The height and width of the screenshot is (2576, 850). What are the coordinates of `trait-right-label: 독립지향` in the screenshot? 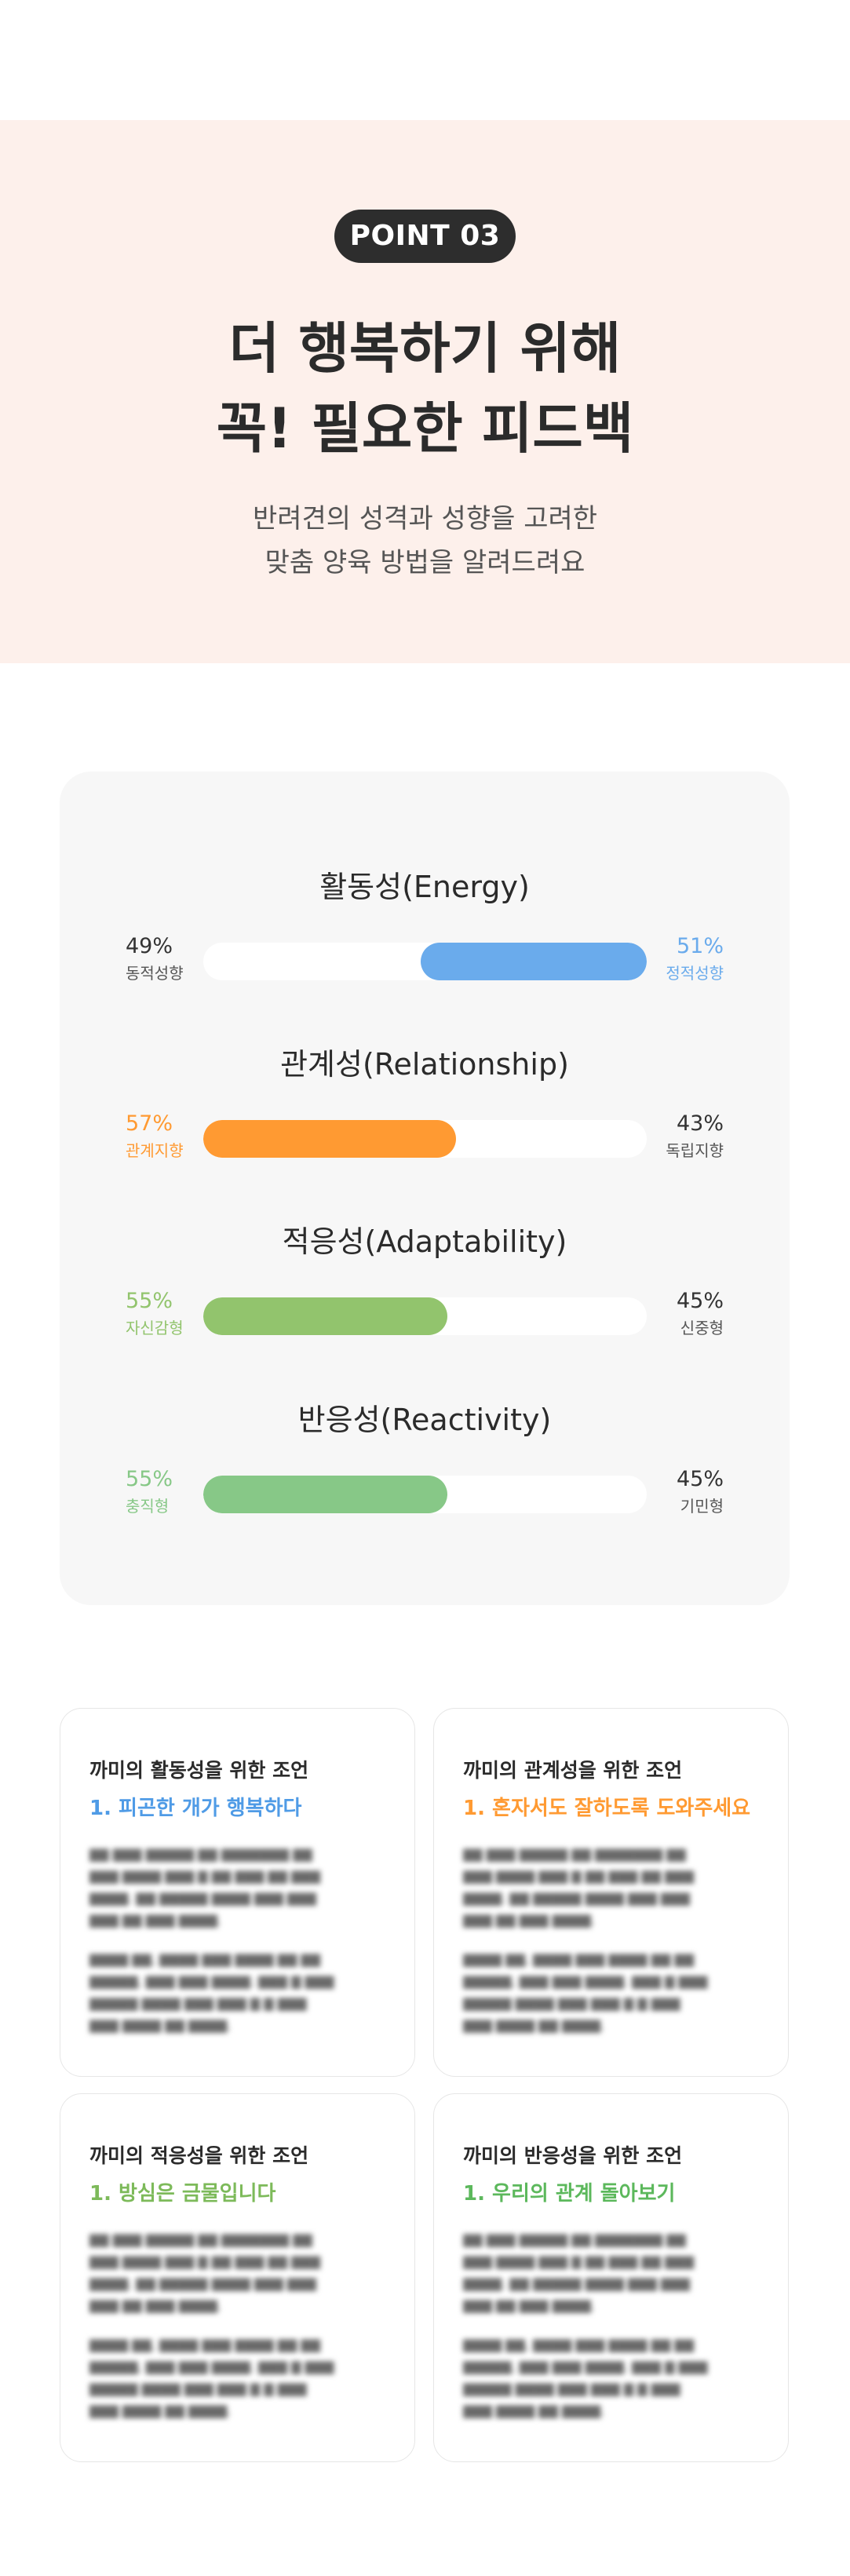 It's located at (695, 1150).